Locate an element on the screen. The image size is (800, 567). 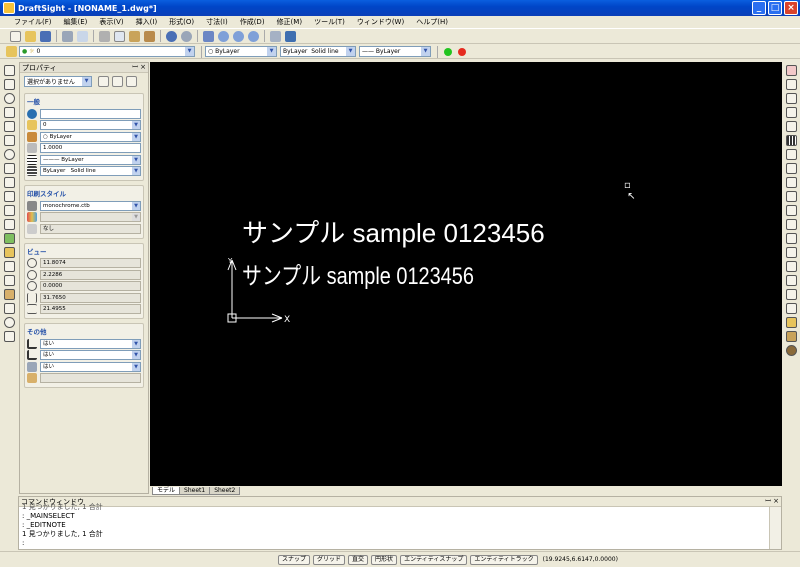
cut-icon is located at coordinates (104, 36).